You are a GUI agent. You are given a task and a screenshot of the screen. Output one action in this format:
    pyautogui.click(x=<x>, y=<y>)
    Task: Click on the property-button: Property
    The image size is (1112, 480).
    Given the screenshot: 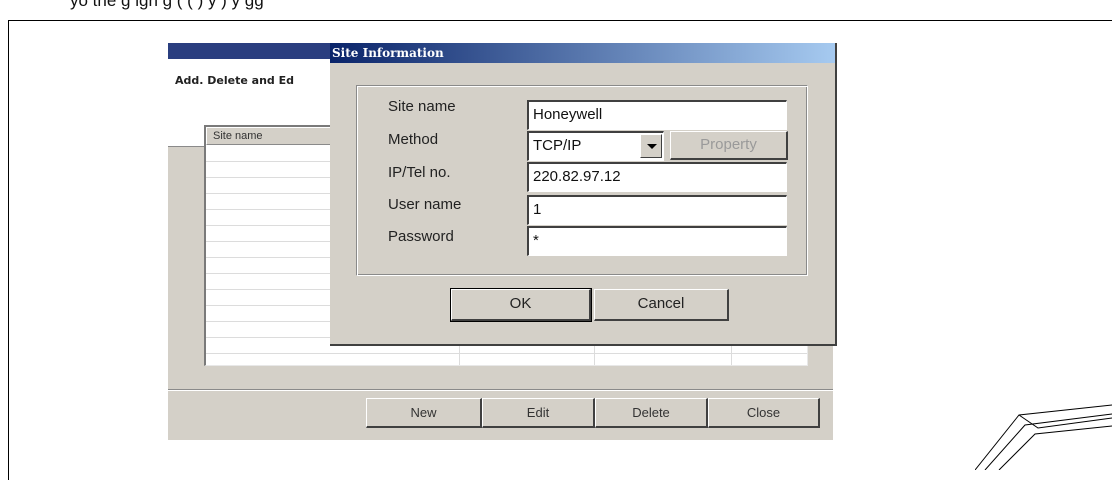 What is the action you would take?
    pyautogui.click(x=729, y=145)
    